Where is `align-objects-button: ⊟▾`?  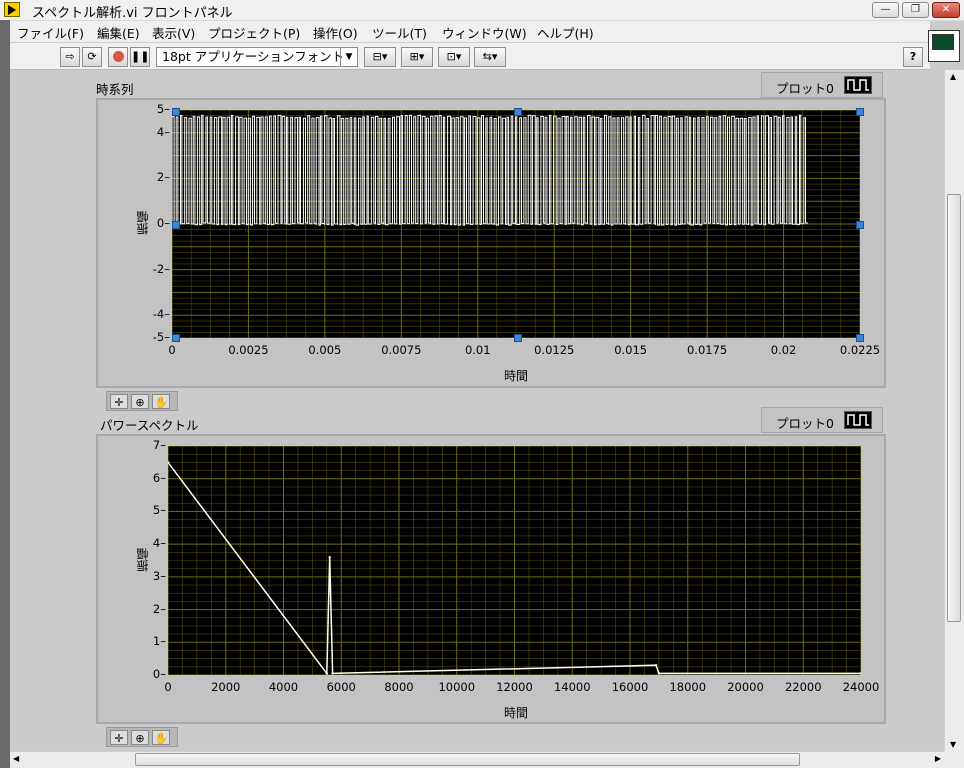
align-objects-button: ⊟▾ is located at coordinates (380, 57).